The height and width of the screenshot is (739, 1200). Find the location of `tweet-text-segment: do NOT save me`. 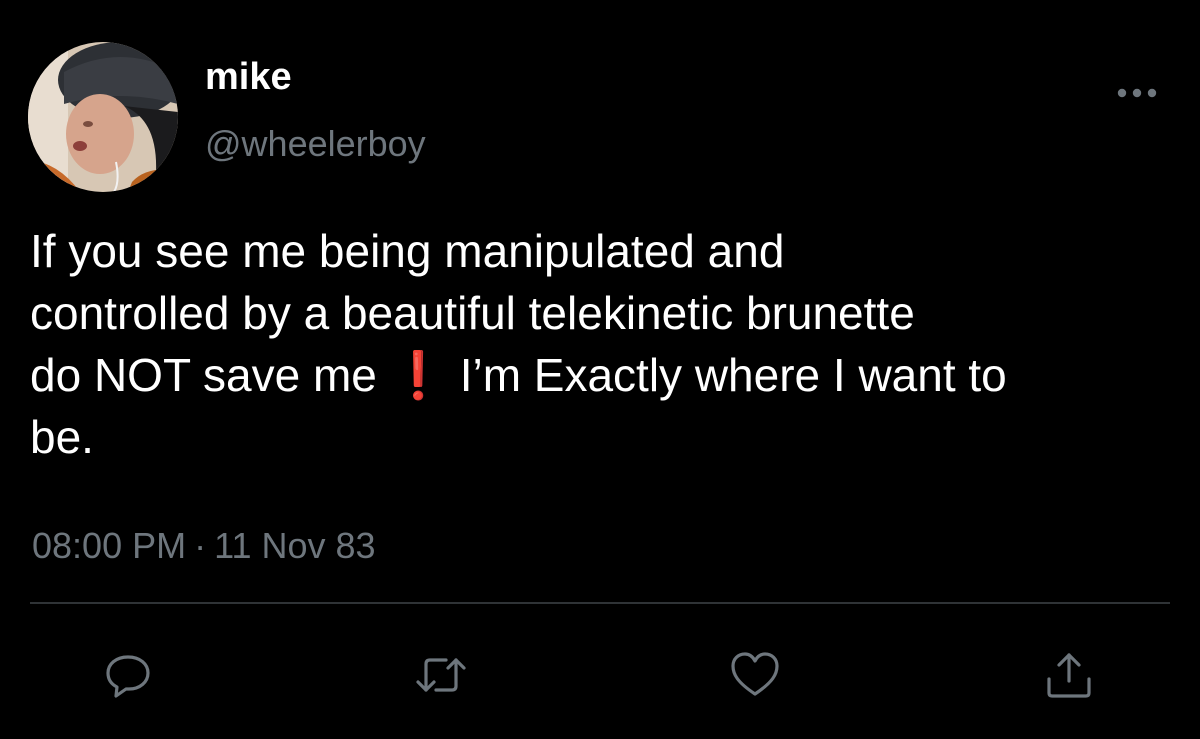

tweet-text-segment: do NOT save me is located at coordinates (203, 375).